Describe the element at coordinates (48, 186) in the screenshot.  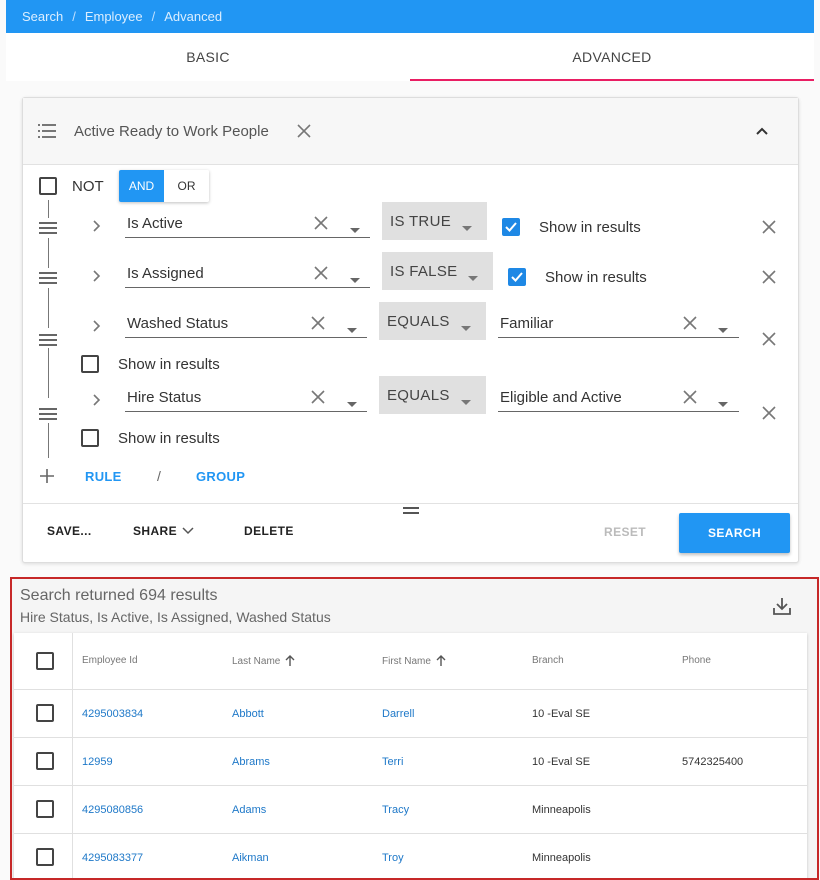
I see `not-checkbox` at that location.